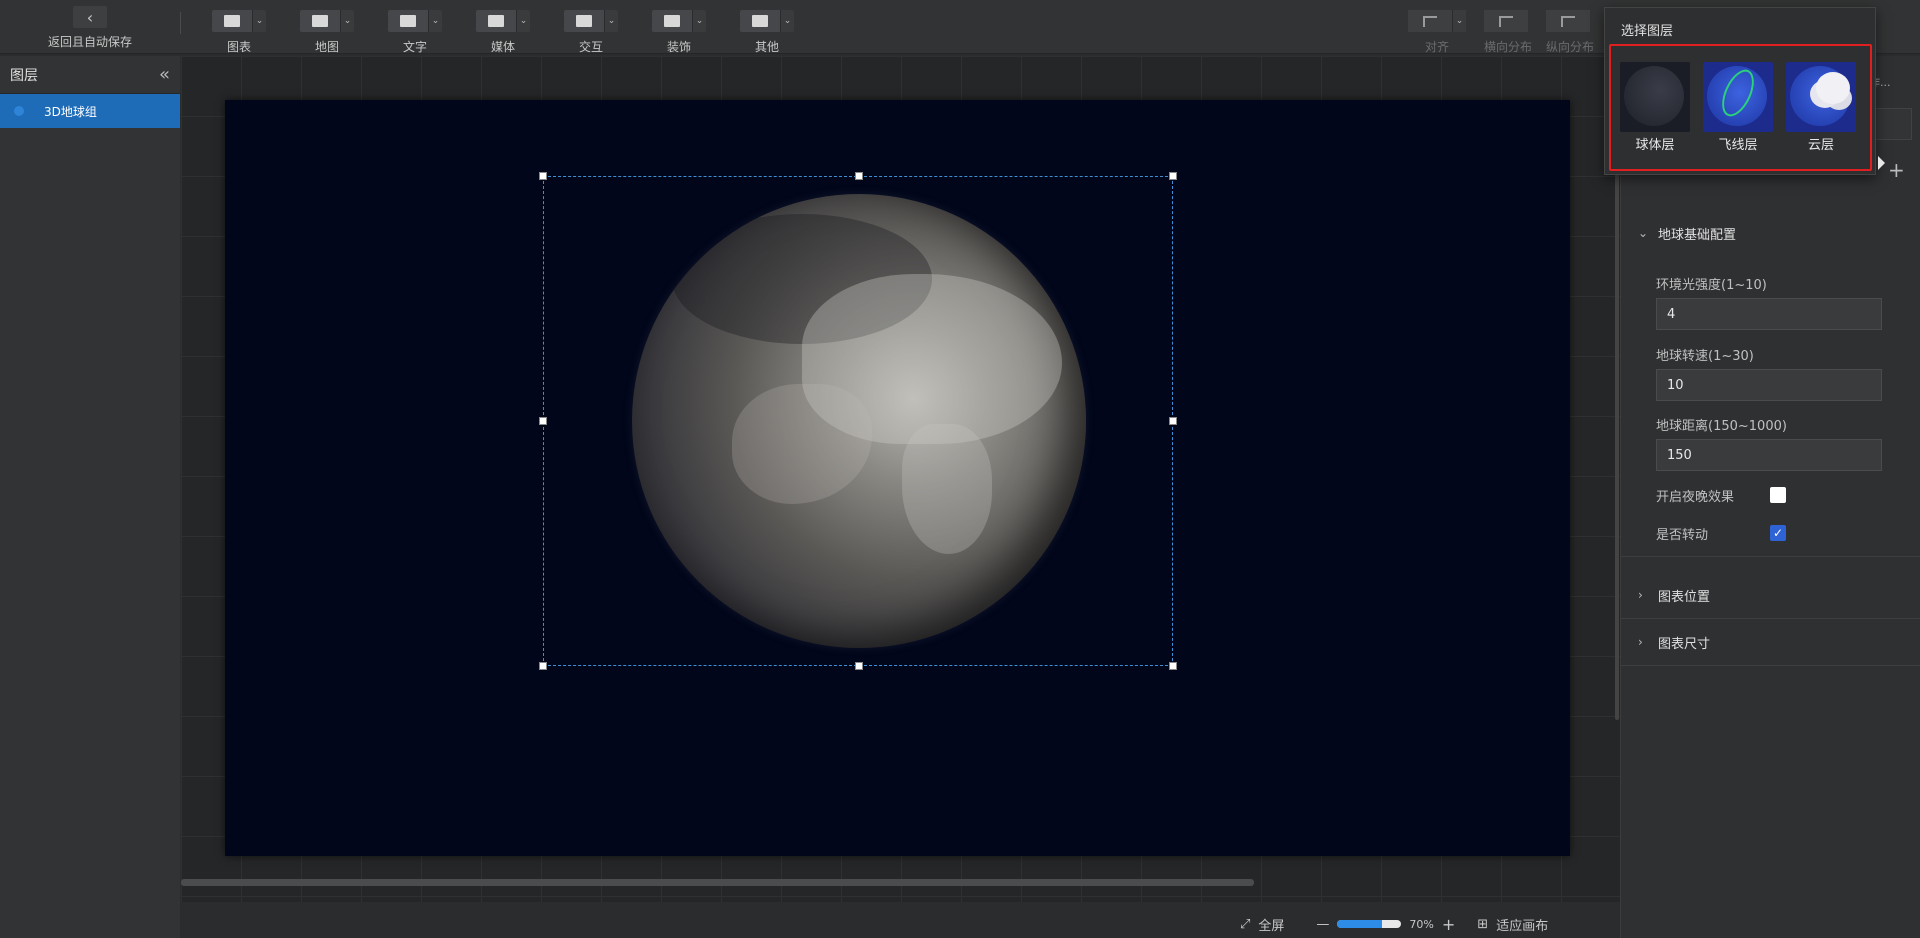 This screenshot has width=1920, height=938. Describe the element at coordinates (1881, 163) in the screenshot. I see `popup-pointer-icon` at that location.